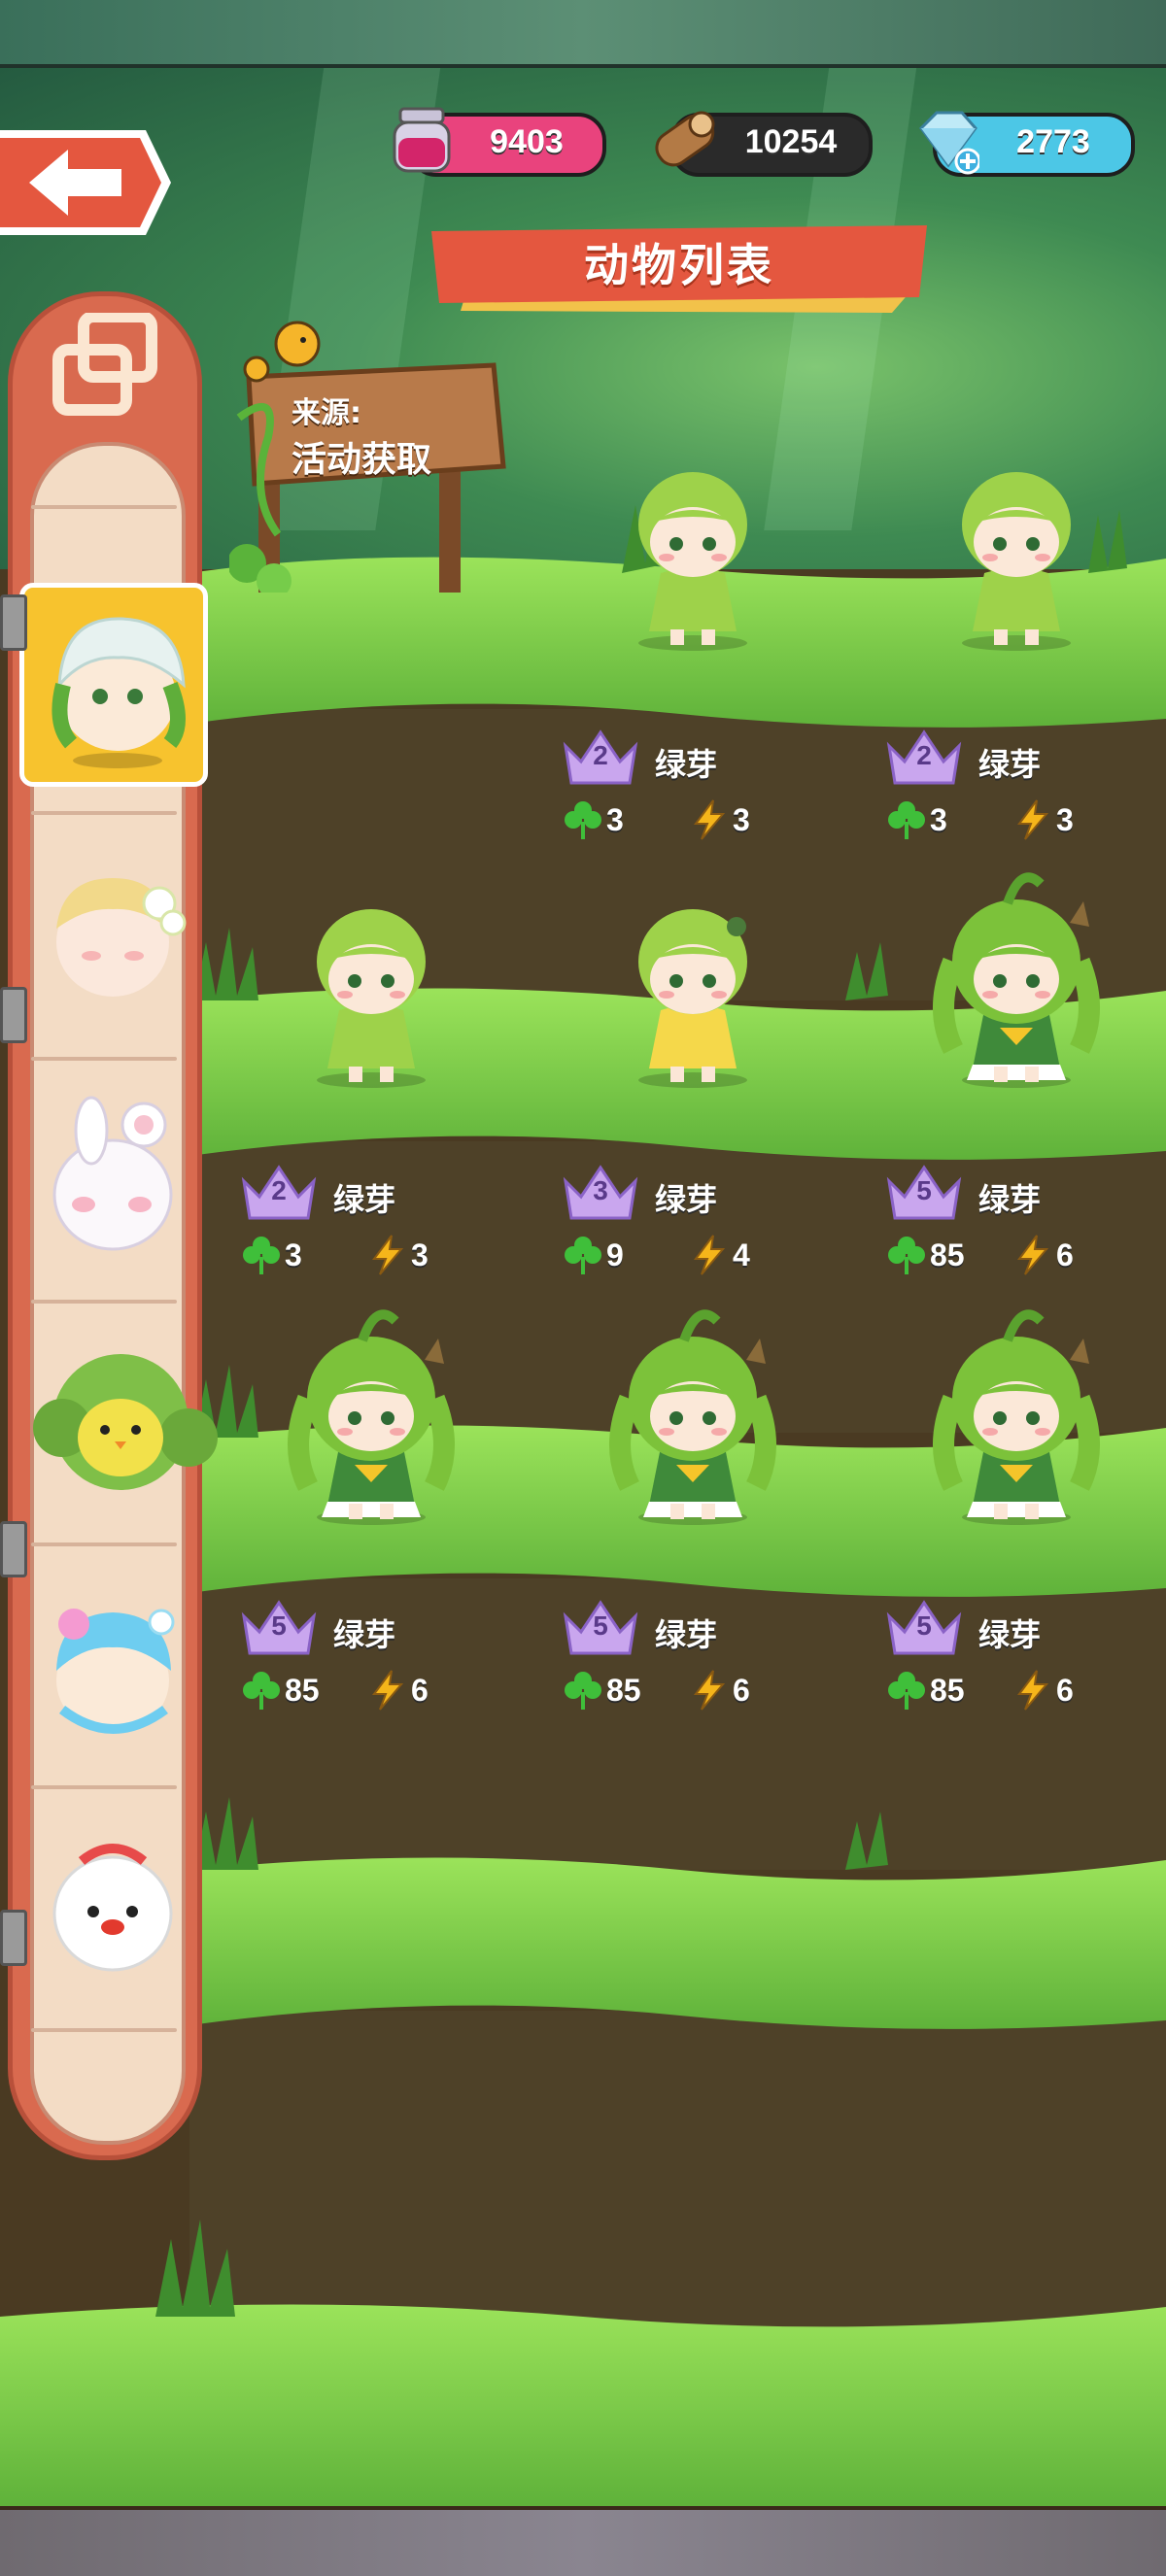 The image size is (1166, 2576). I want to click on clover-value: 9, so click(615, 1254).